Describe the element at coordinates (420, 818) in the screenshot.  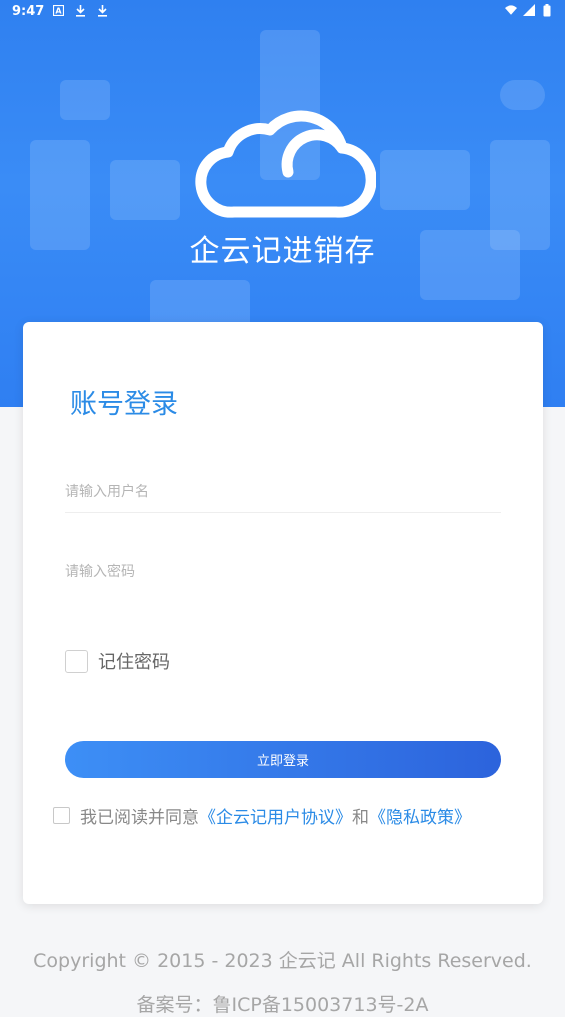
I see `privacy-policy-link: 《隐私政策》` at that location.